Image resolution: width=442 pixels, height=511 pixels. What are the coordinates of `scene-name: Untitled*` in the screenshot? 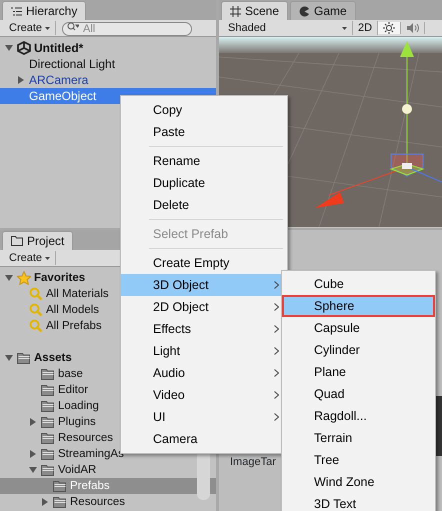 It's located at (59, 48).